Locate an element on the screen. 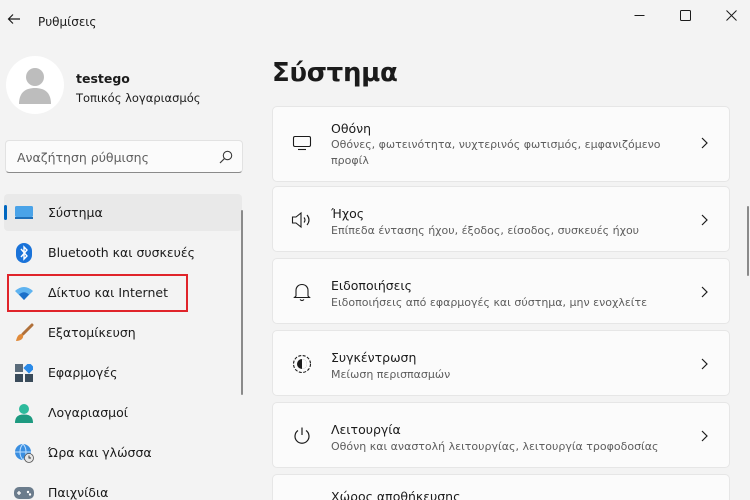 The width and height of the screenshot is (750, 500). power-icon is located at coordinates (302, 436).